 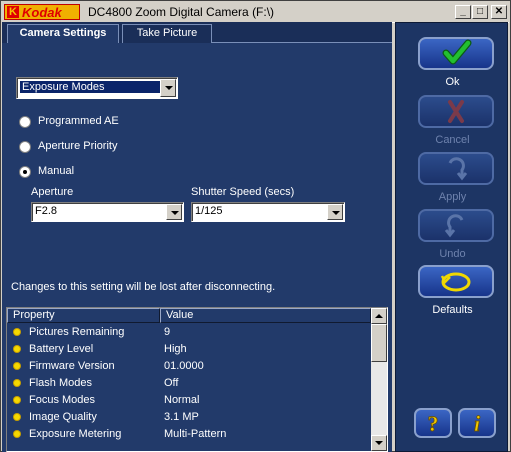 I want to click on cancel-button, so click(x=456, y=111).